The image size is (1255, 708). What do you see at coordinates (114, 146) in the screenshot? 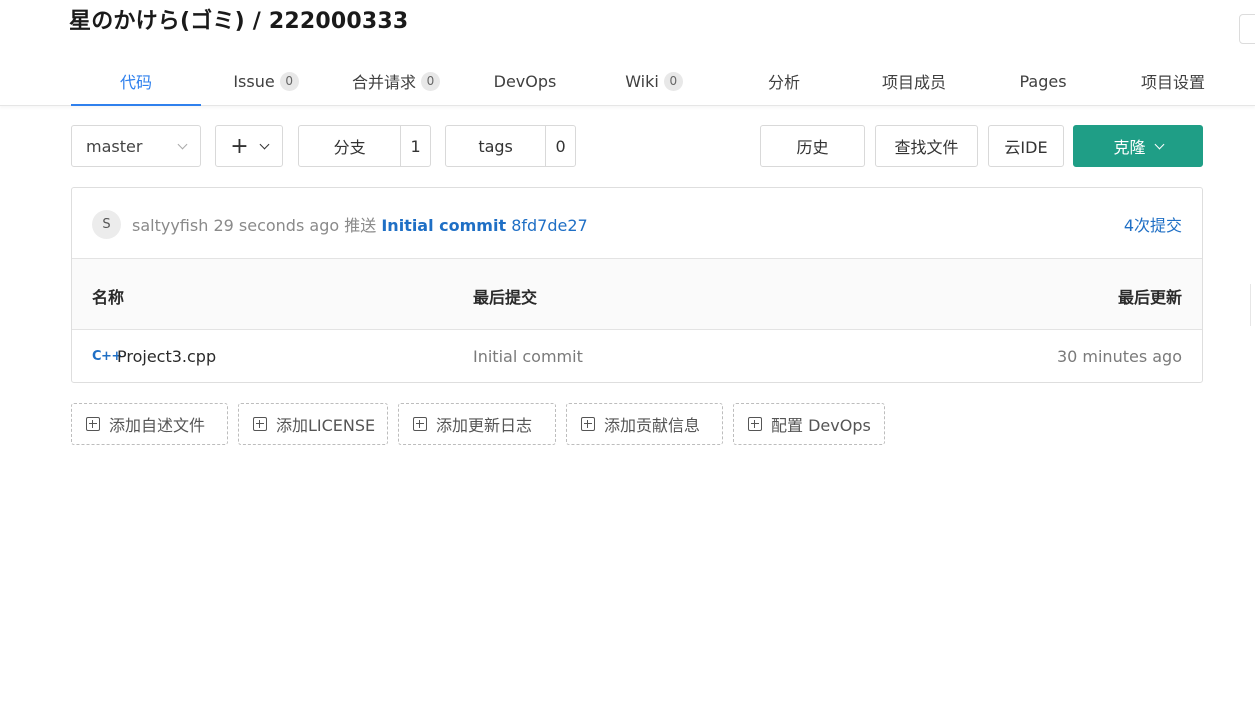
I see `branch-name: master` at bounding box center [114, 146].